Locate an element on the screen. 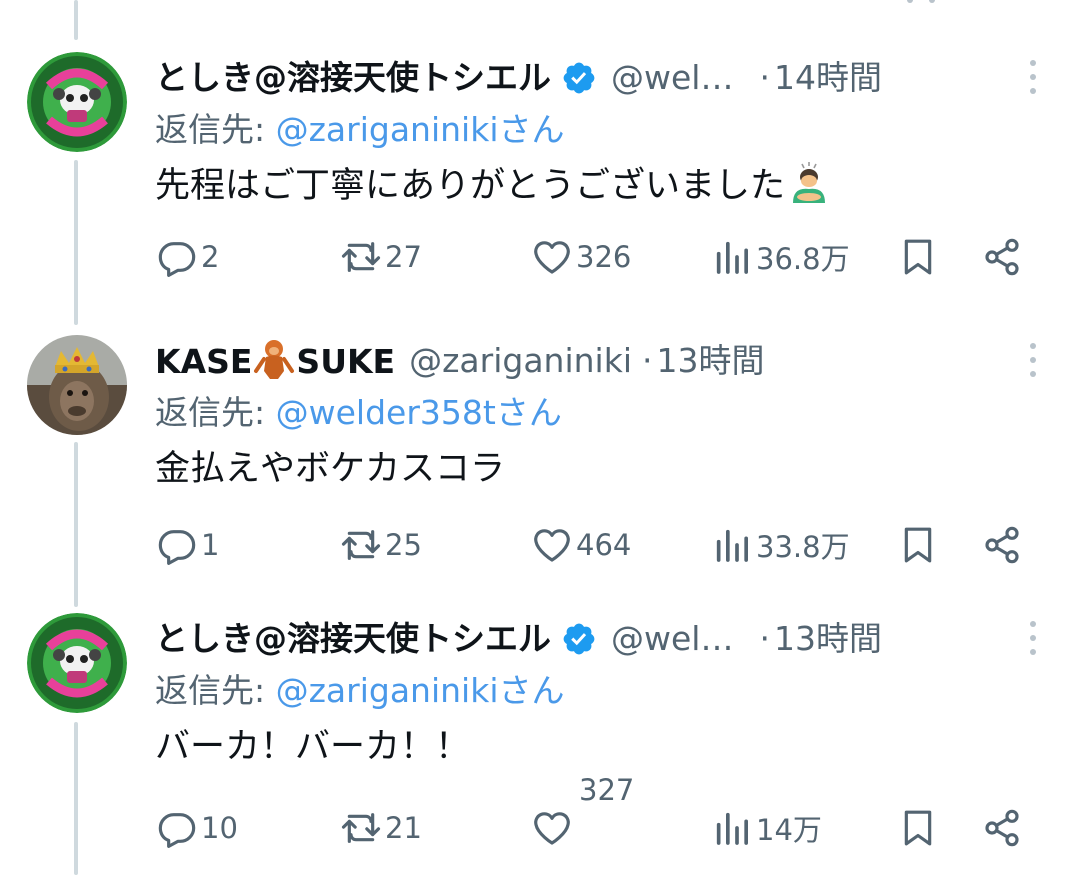  tweet-actions: 1 25 464 33.8万 is located at coordinates (539, 545).